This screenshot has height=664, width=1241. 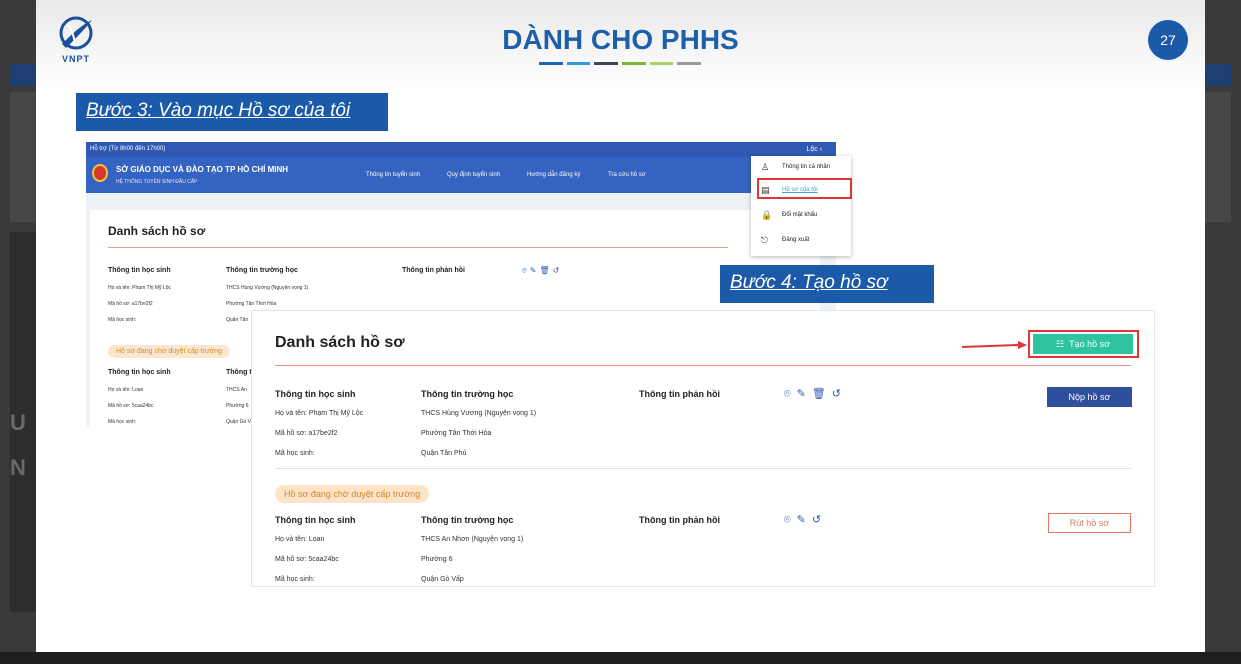 What do you see at coordinates (473, 175) in the screenshot?
I see `nav-item-admission-rules: Quy định tuyển sinh` at bounding box center [473, 175].